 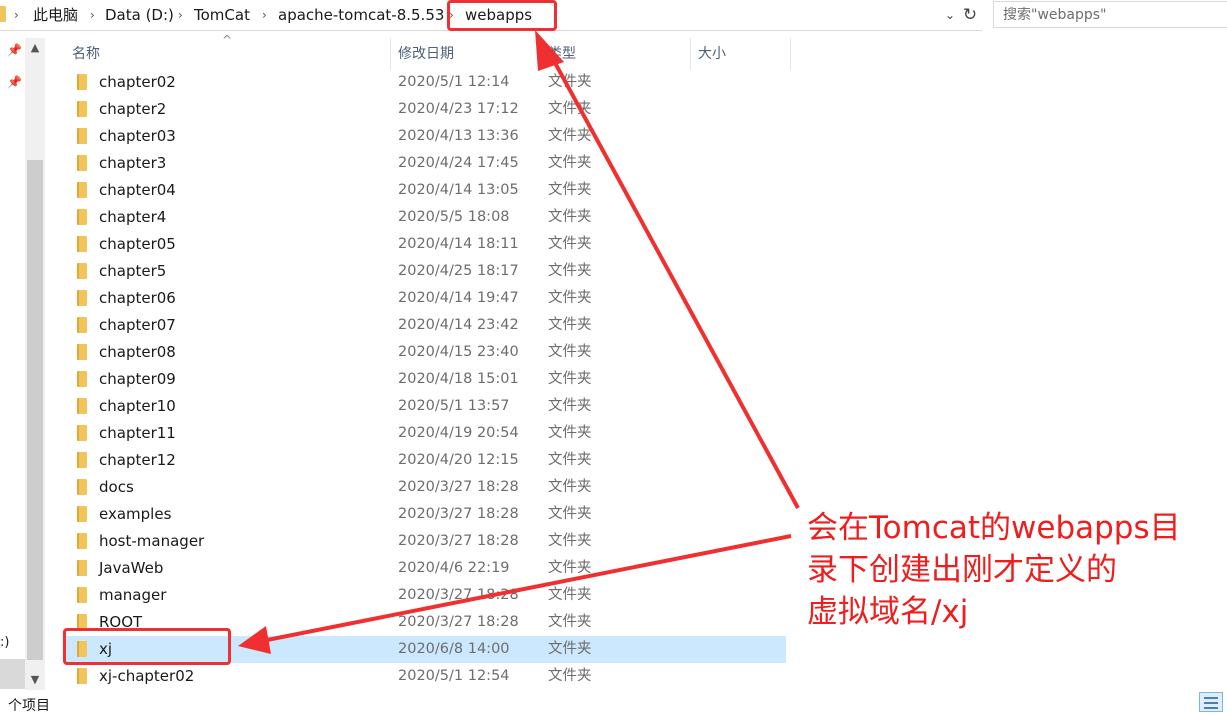 What do you see at coordinates (549, 50) in the screenshot?
I see `annotation-arrow-head-up` at bounding box center [549, 50].